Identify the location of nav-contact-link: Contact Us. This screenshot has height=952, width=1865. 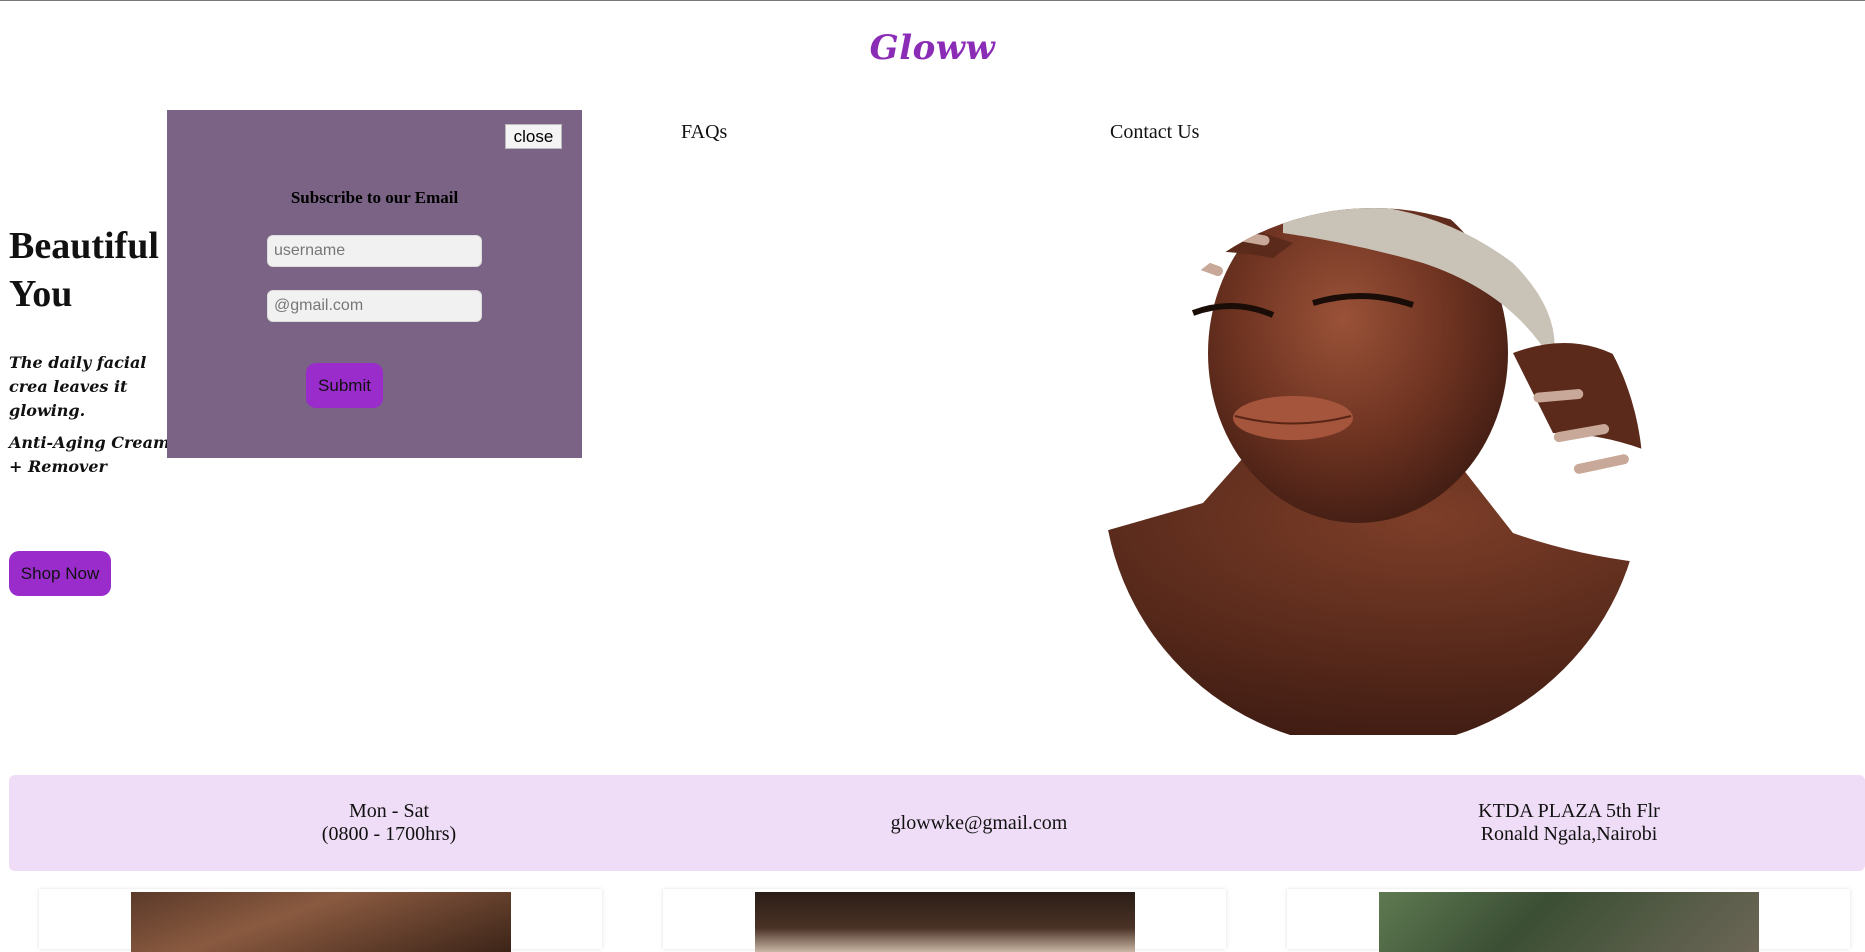
(1154, 132).